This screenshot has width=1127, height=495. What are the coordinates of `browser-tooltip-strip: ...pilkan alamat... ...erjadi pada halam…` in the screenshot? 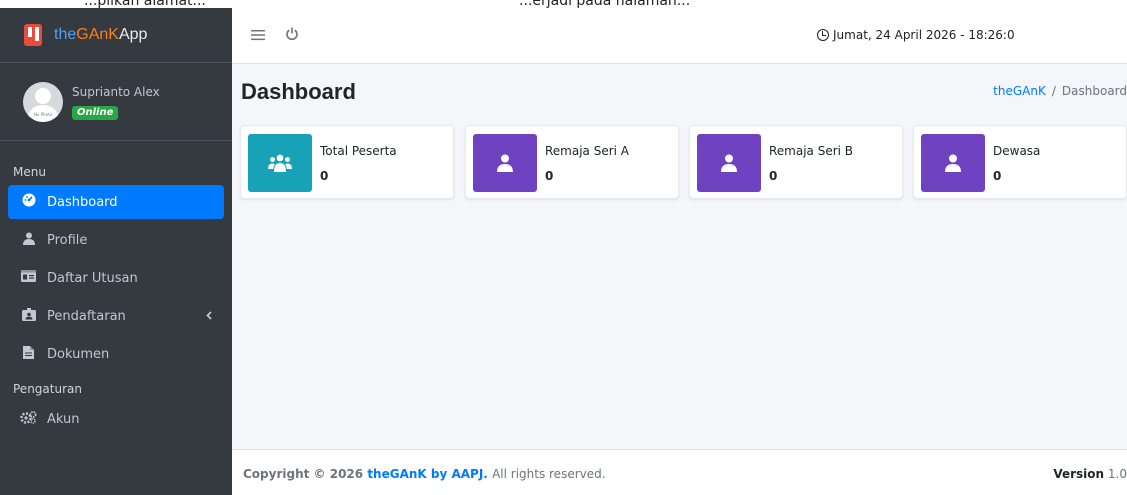 It's located at (563, 4).